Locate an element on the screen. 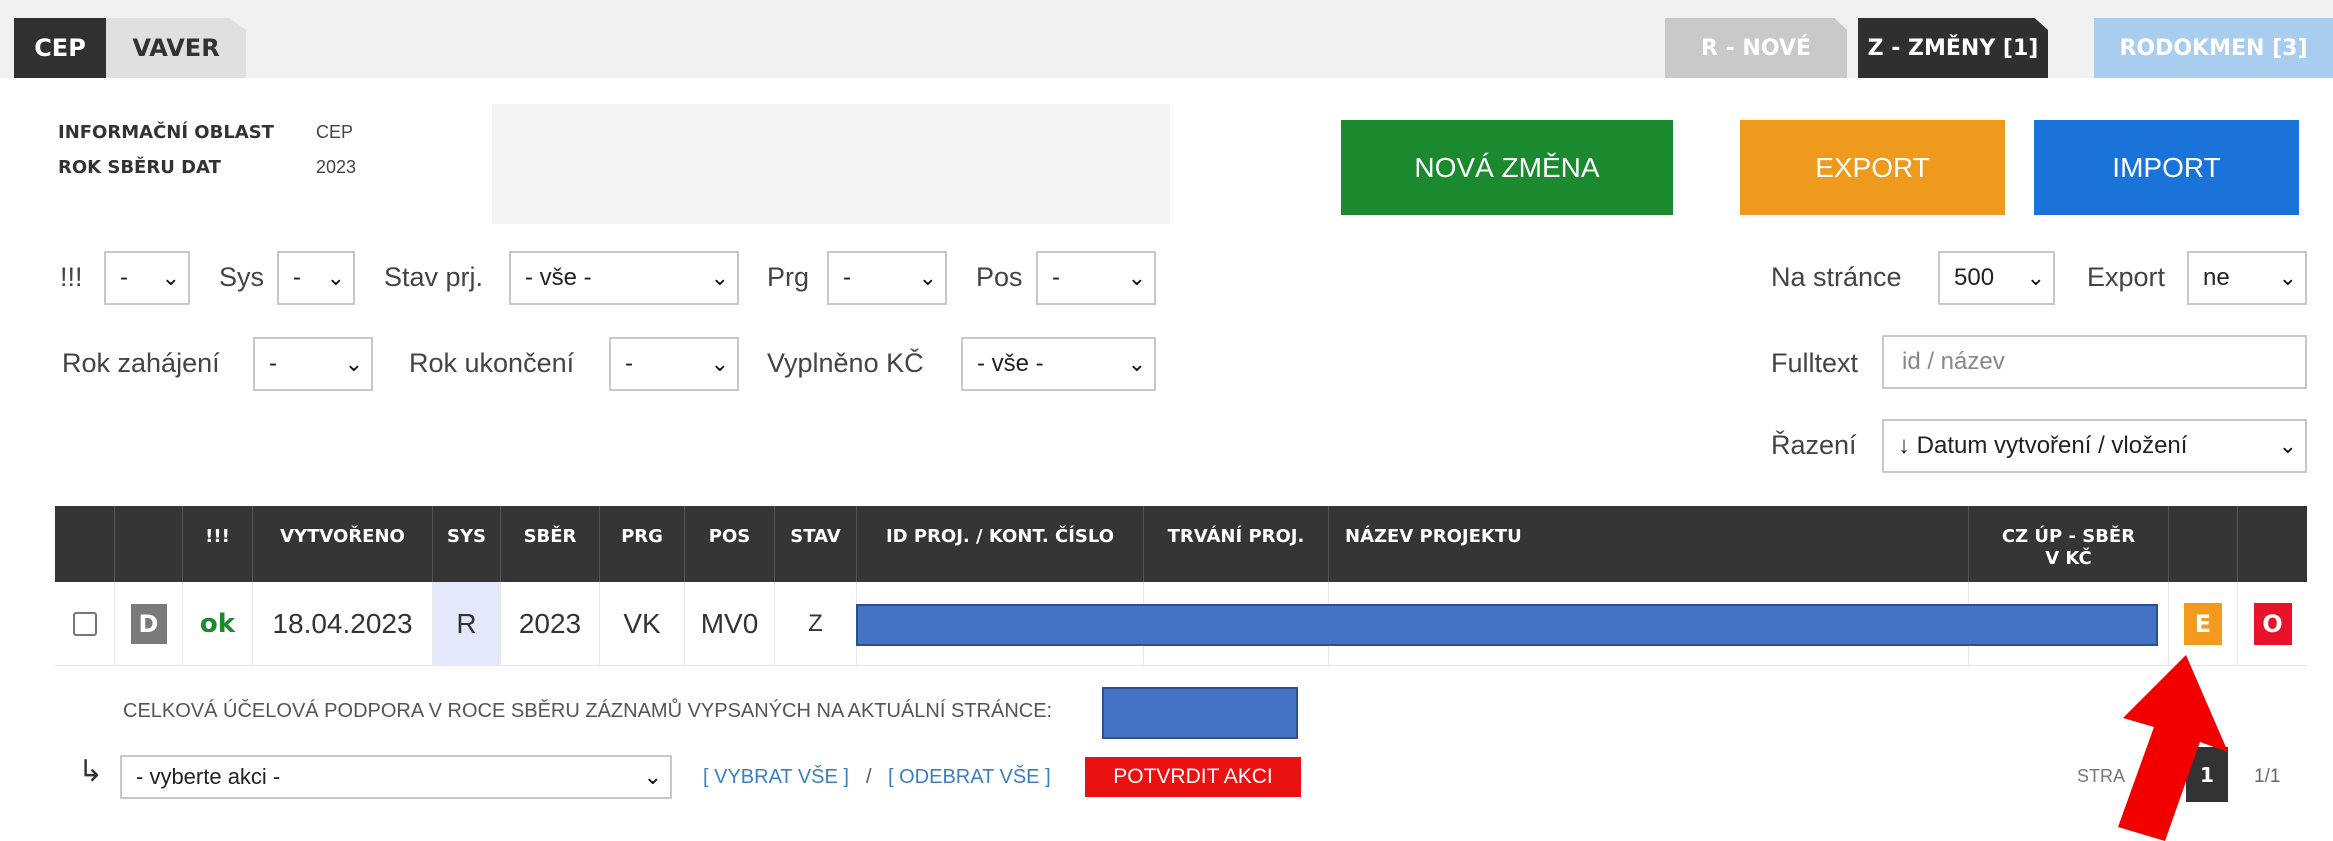 This screenshot has height=841, width=2333. th-e is located at coordinates (2203, 544).